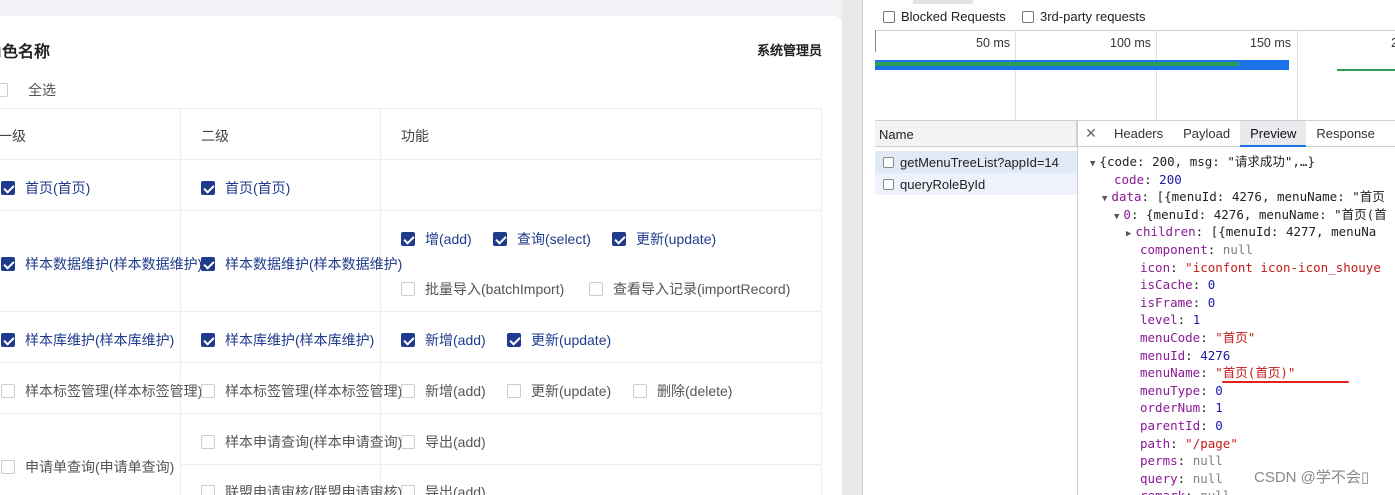 Image resolution: width=1395 pixels, height=495 pixels. Describe the element at coordinates (28, 90) in the screenshot. I see `select-all-checkbox: 全选` at that location.